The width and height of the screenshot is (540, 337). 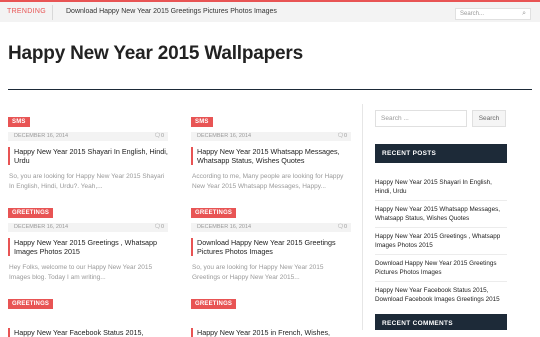 I want to click on trending-label: TRENDING, so click(x=26, y=11).